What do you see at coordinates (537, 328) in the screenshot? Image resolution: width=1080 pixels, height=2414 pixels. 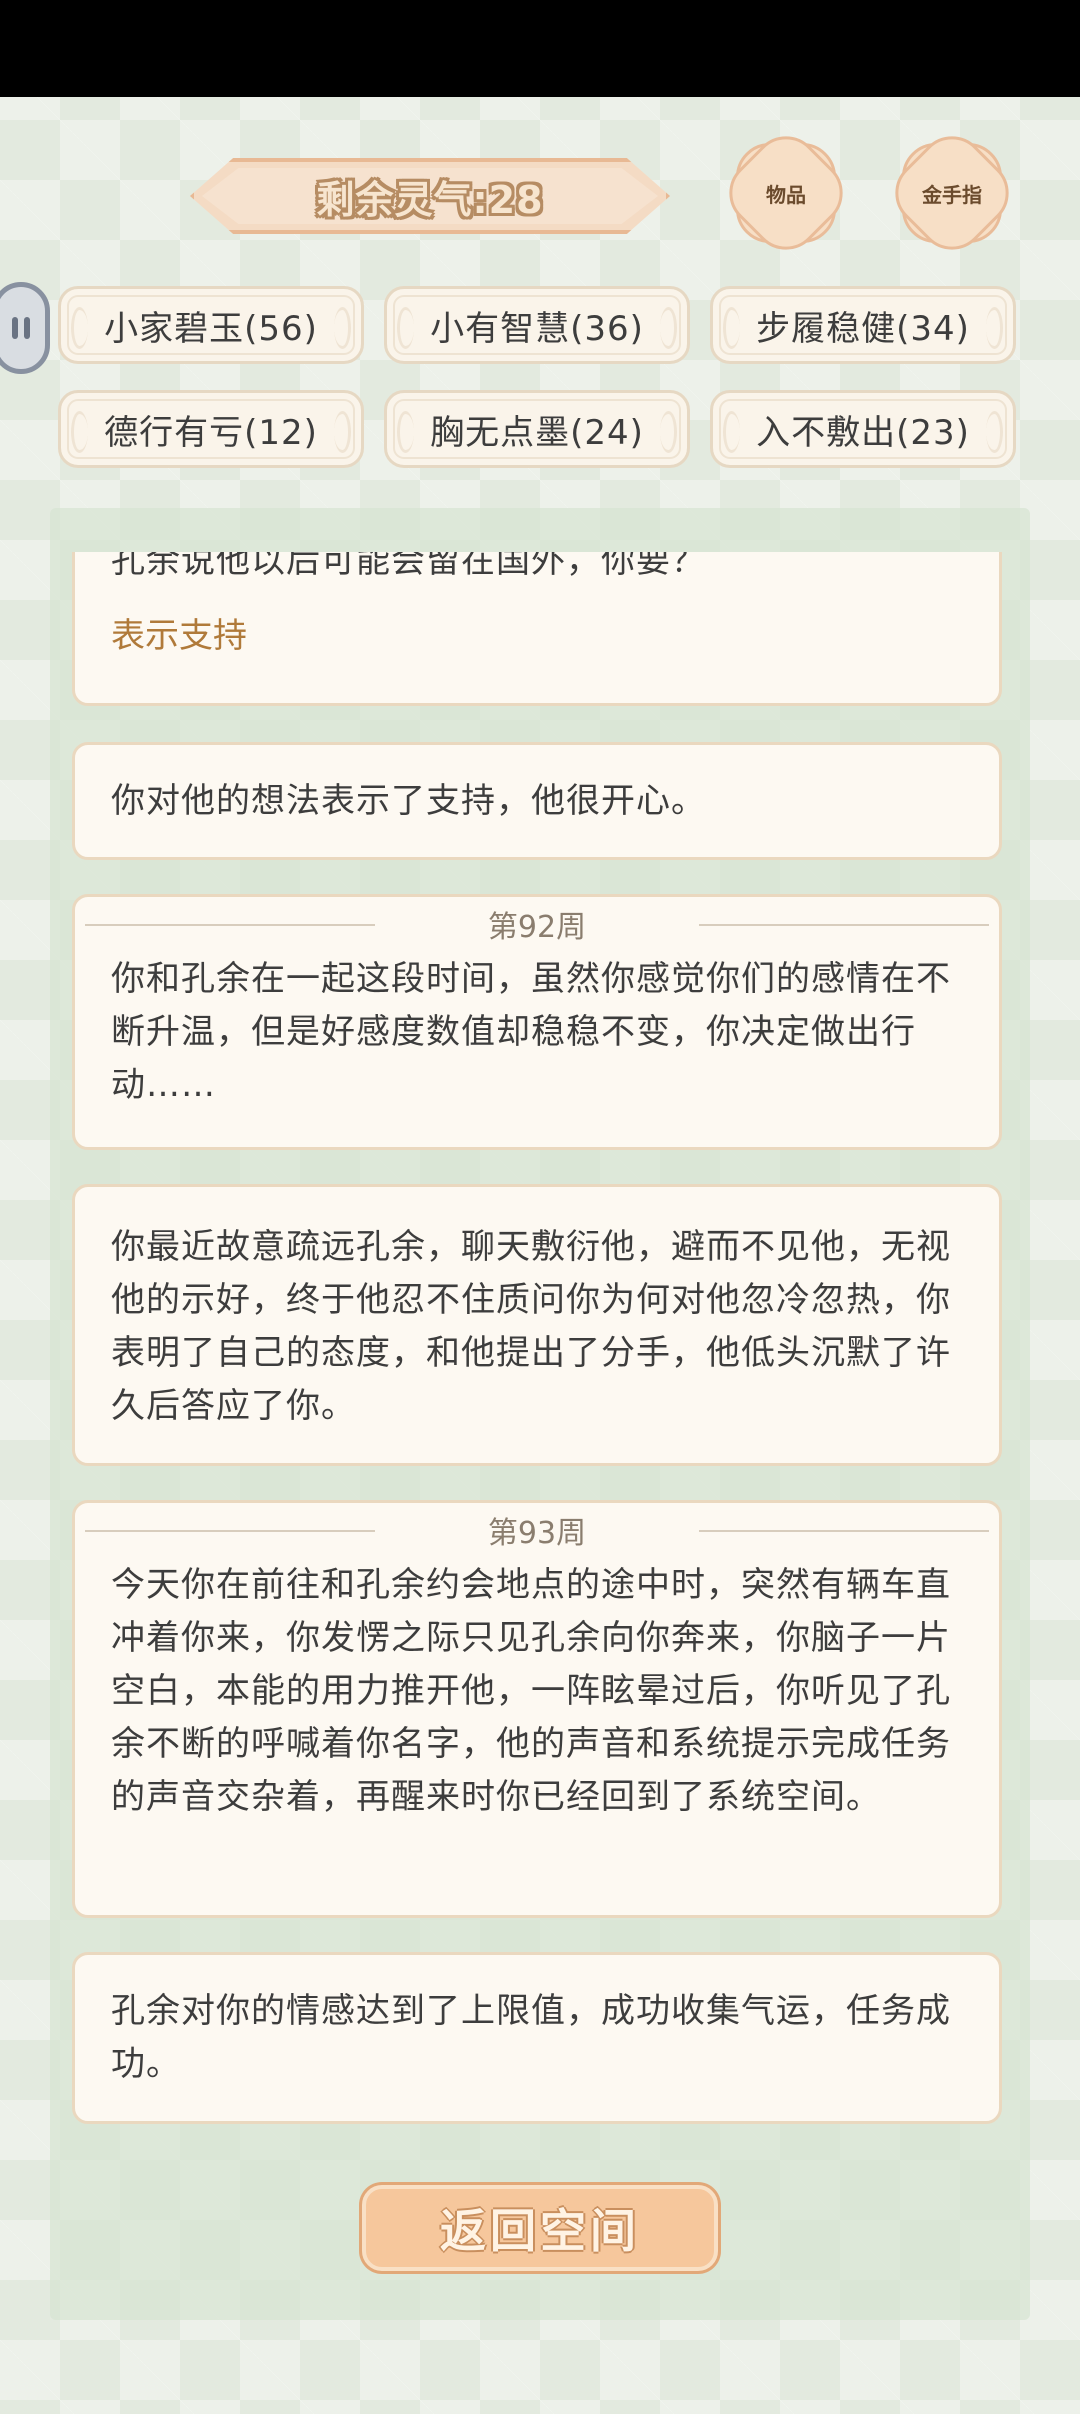 I see `trait-label: 小有智慧(36)` at bounding box center [537, 328].